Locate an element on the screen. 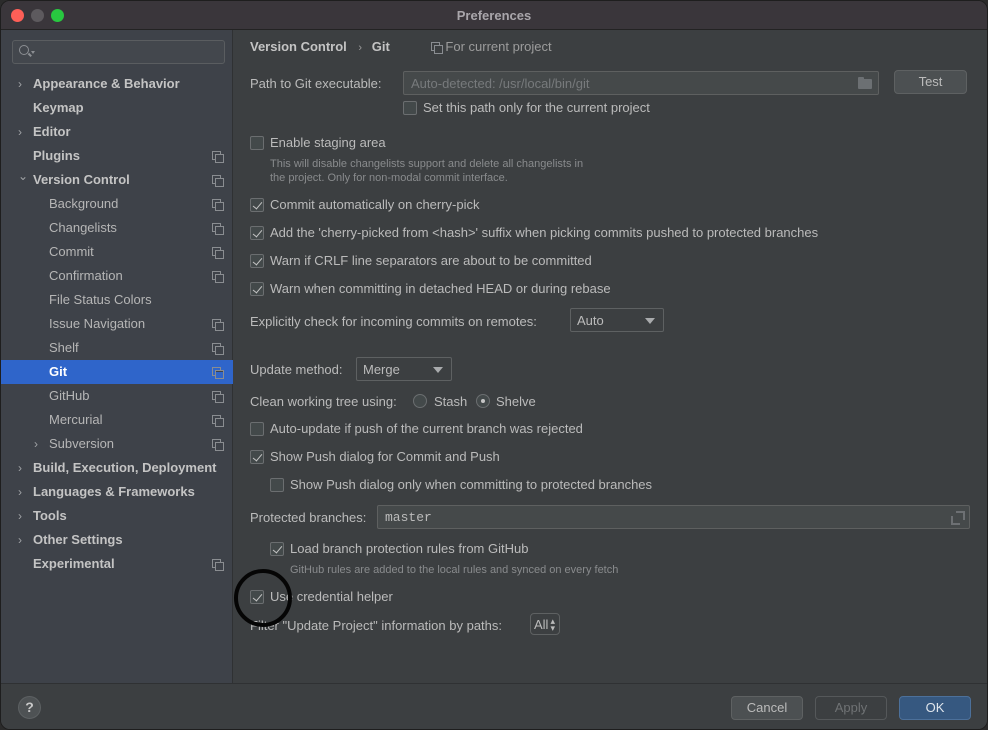 The image size is (988, 730). clean-tree-stash-label: Stash is located at coordinates (451, 401).